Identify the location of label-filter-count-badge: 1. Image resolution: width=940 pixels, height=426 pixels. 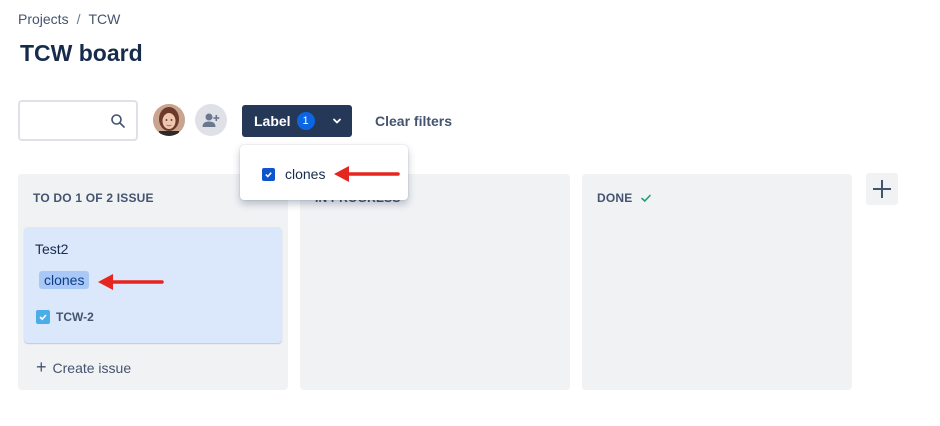
(305, 121).